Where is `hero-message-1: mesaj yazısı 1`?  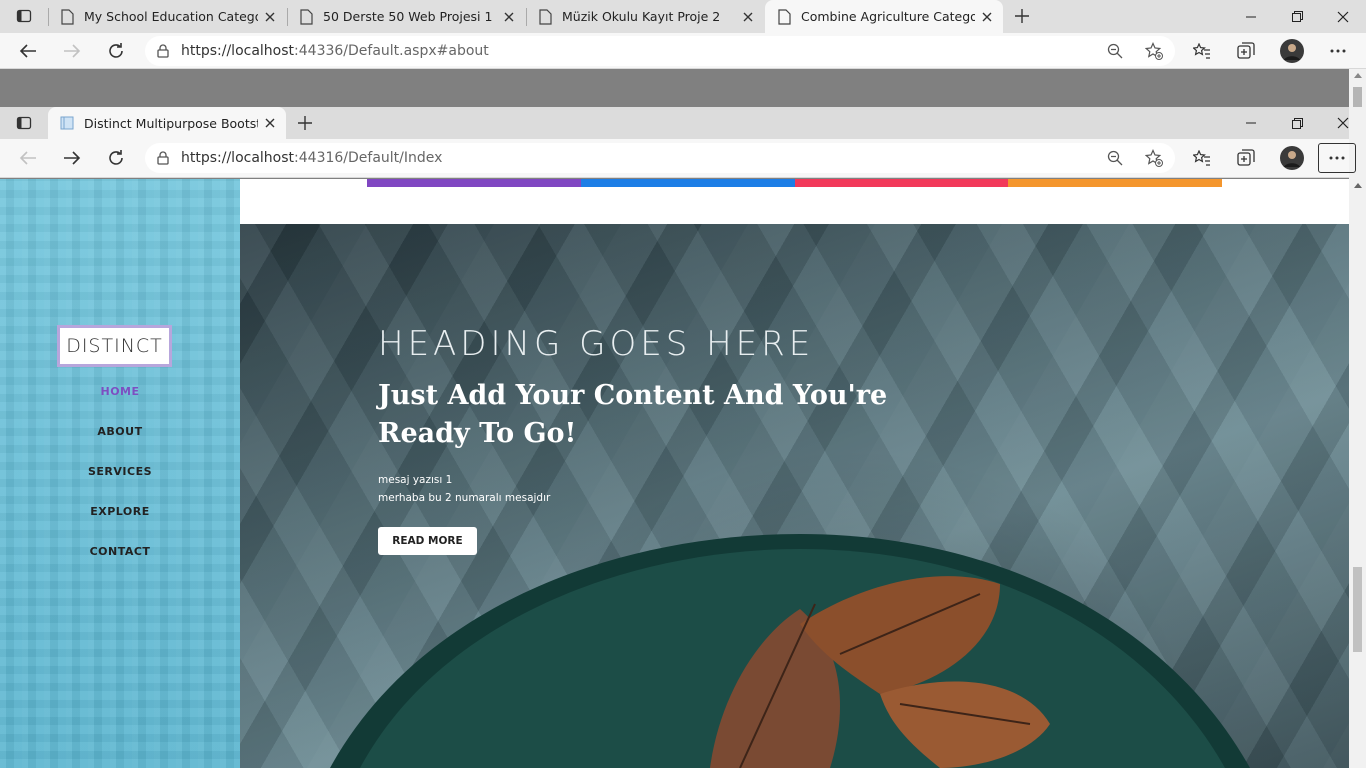 hero-message-1: mesaj yazısı 1 is located at coordinates (415, 480).